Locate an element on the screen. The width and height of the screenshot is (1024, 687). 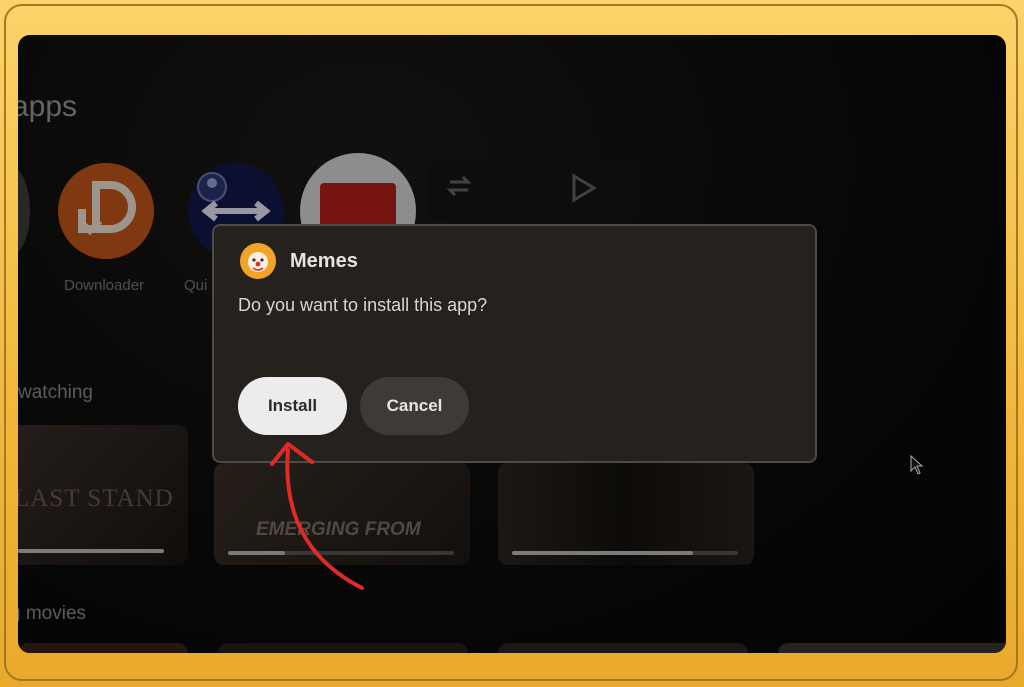
dialog-app-name: Memes is located at coordinates (324, 261).